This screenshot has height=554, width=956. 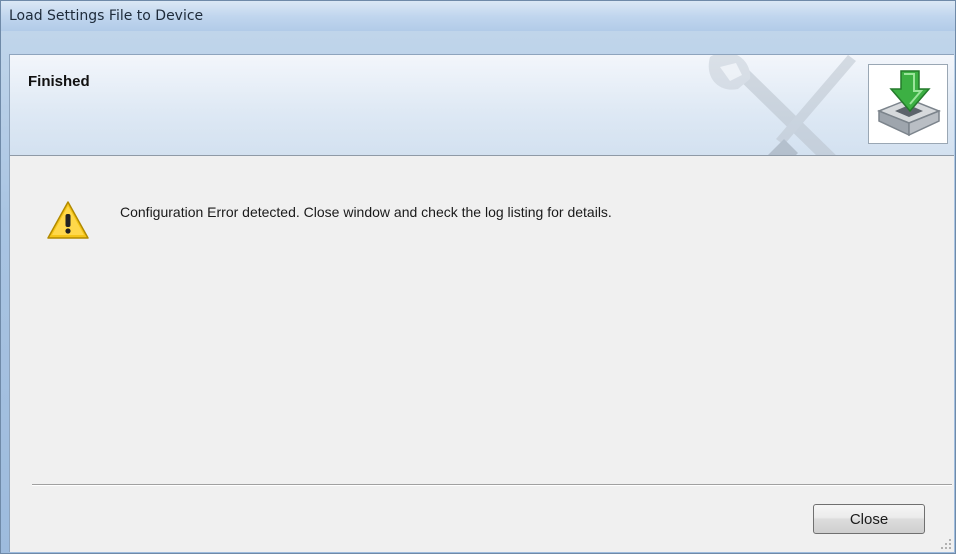 What do you see at coordinates (68, 220) in the screenshot?
I see `warning-icon` at bounding box center [68, 220].